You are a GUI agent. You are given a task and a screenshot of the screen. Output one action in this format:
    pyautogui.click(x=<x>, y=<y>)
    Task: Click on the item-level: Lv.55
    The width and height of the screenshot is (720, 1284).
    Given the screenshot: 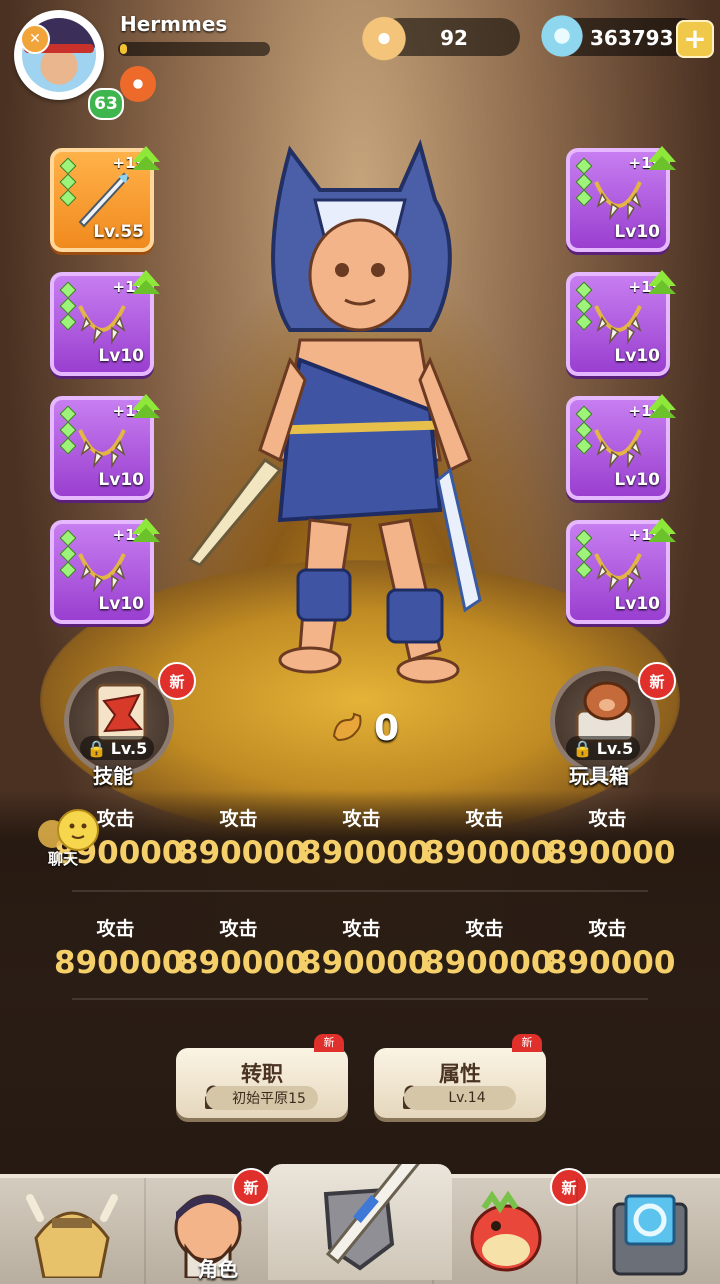 What is the action you would take?
    pyautogui.click(x=118, y=232)
    